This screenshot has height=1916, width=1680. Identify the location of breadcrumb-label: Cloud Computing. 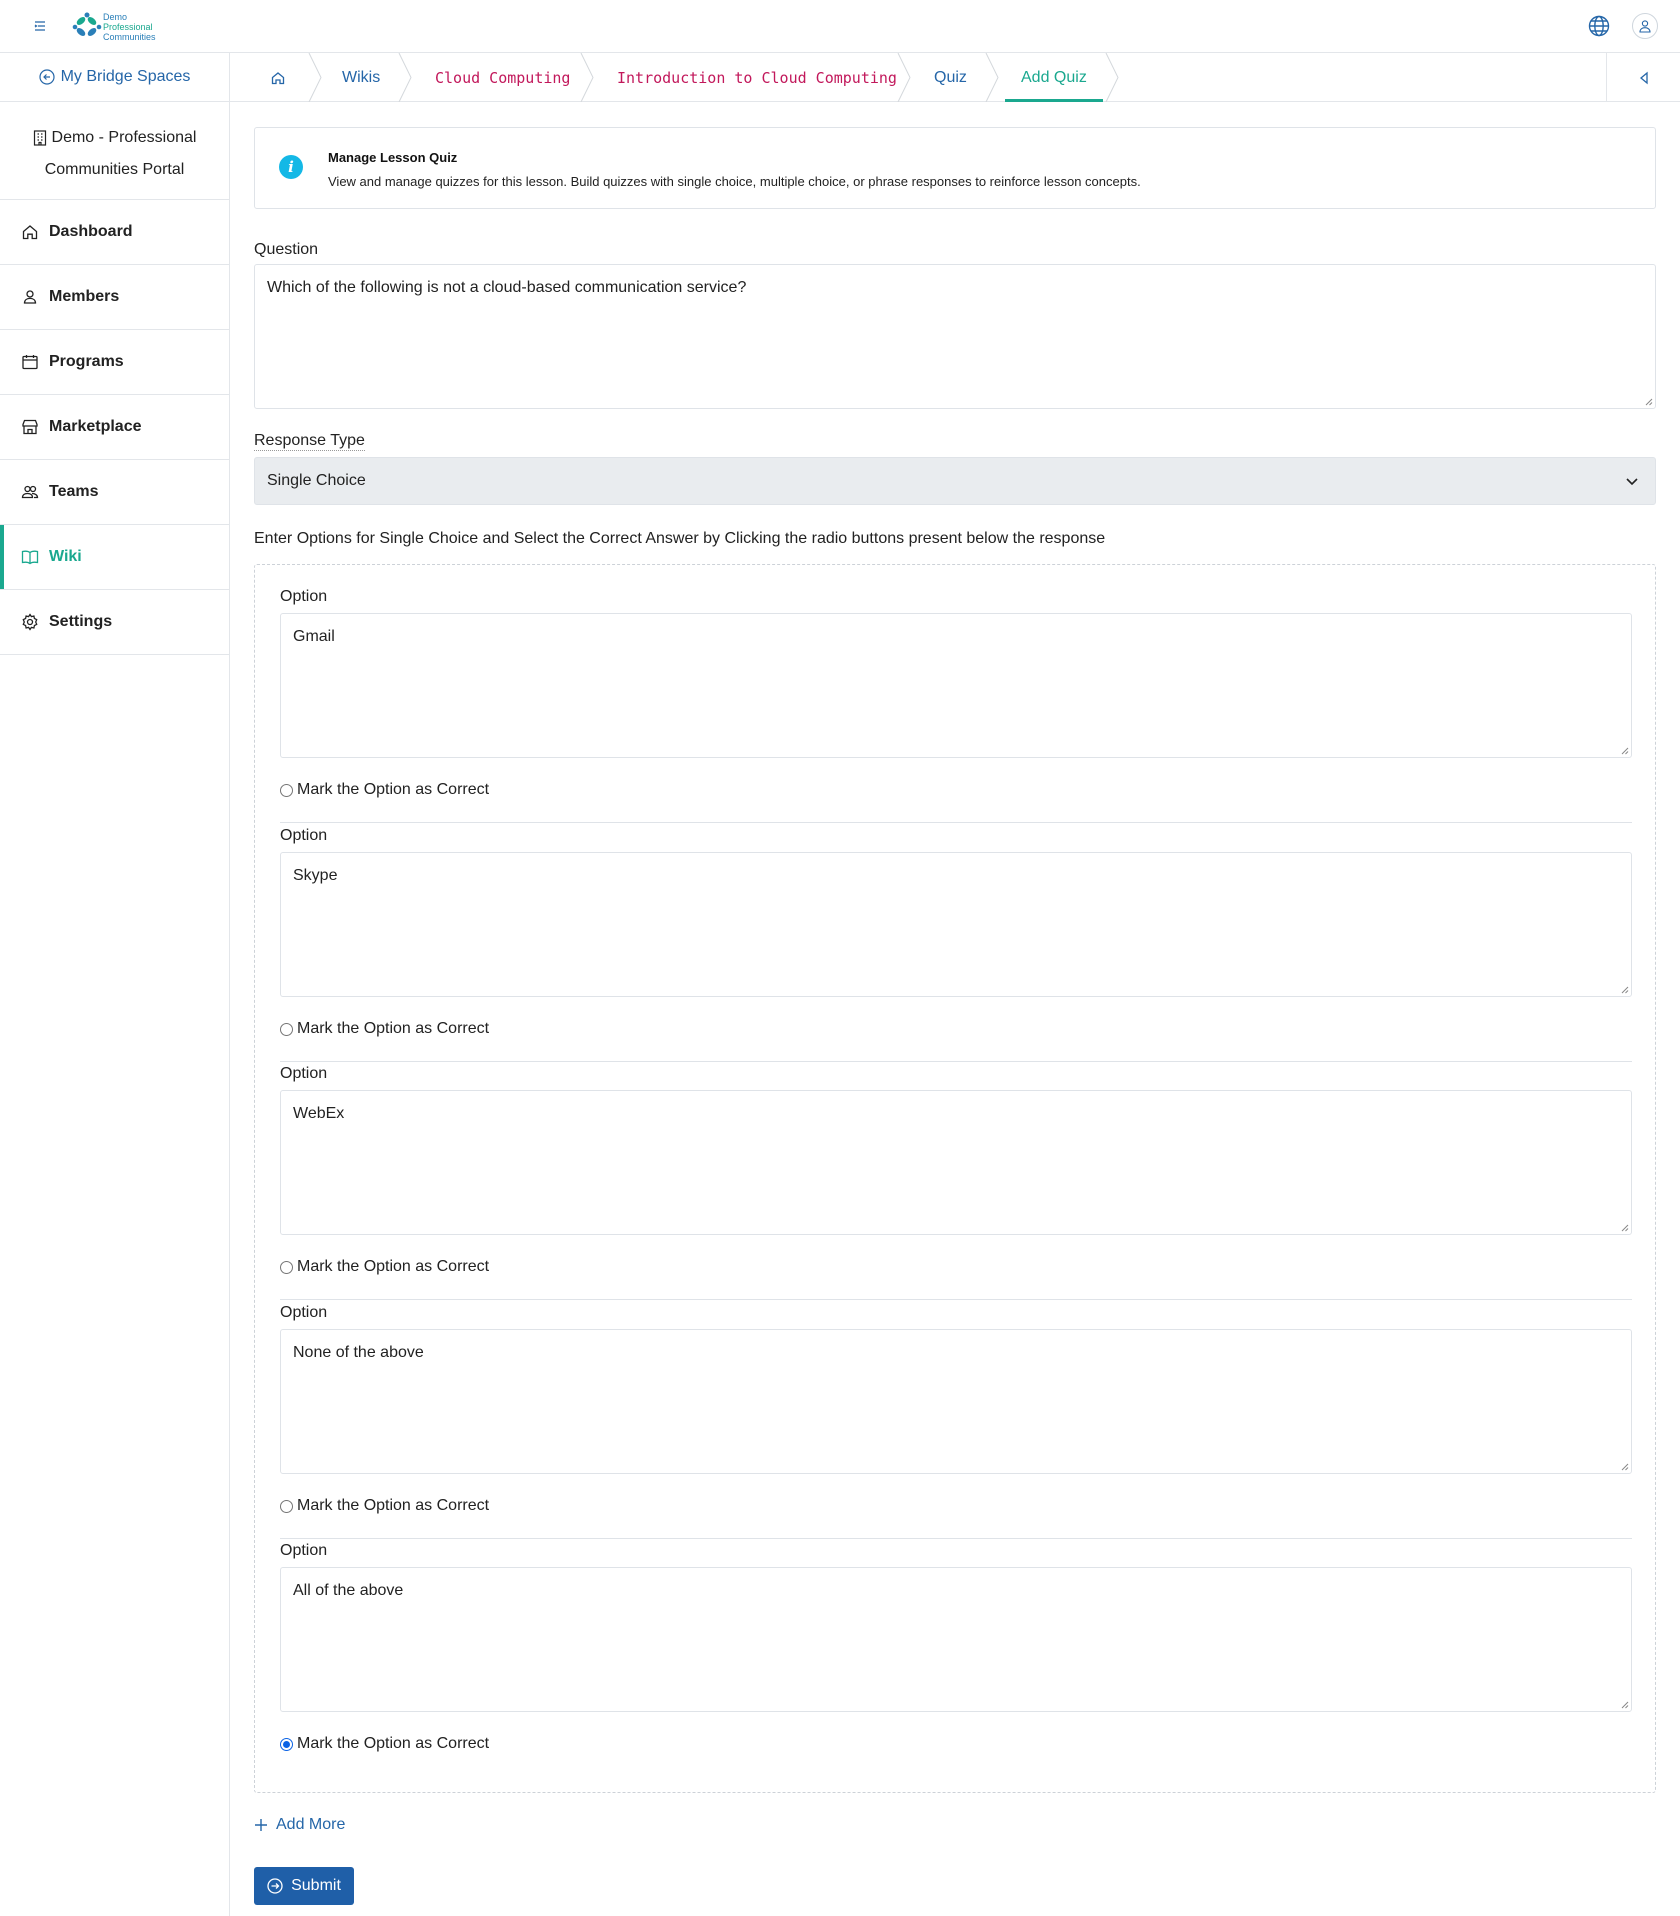
(503, 77).